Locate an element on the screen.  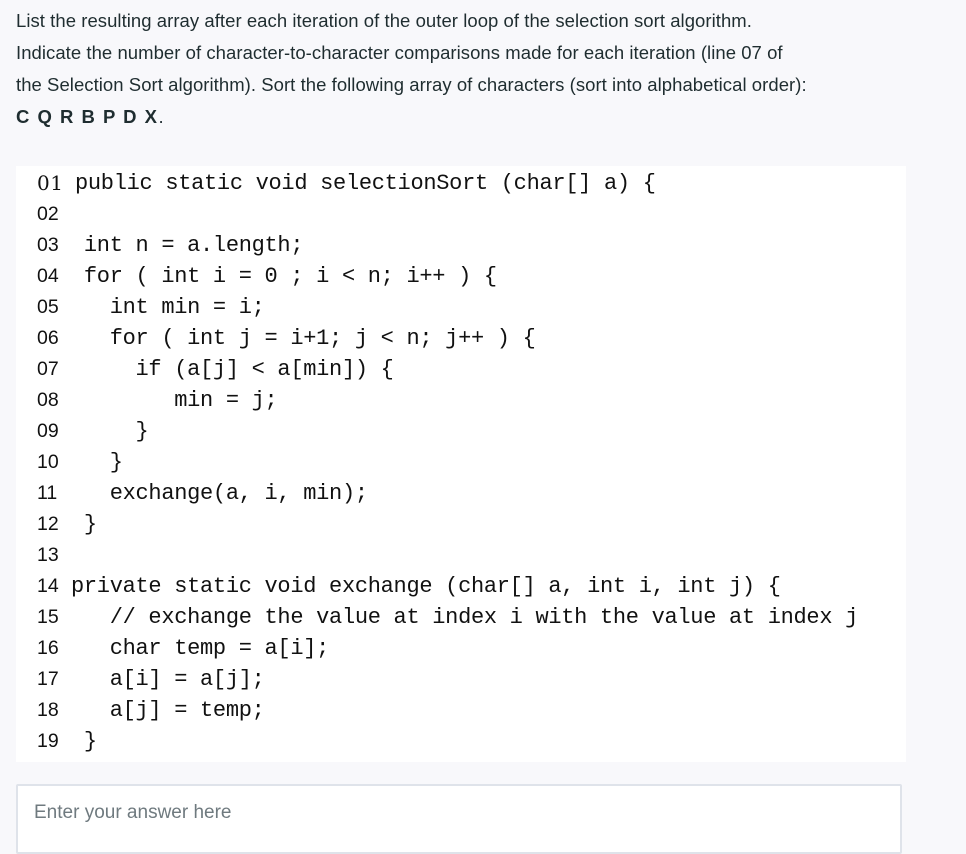
line-number: 15 is located at coordinates (48, 617).